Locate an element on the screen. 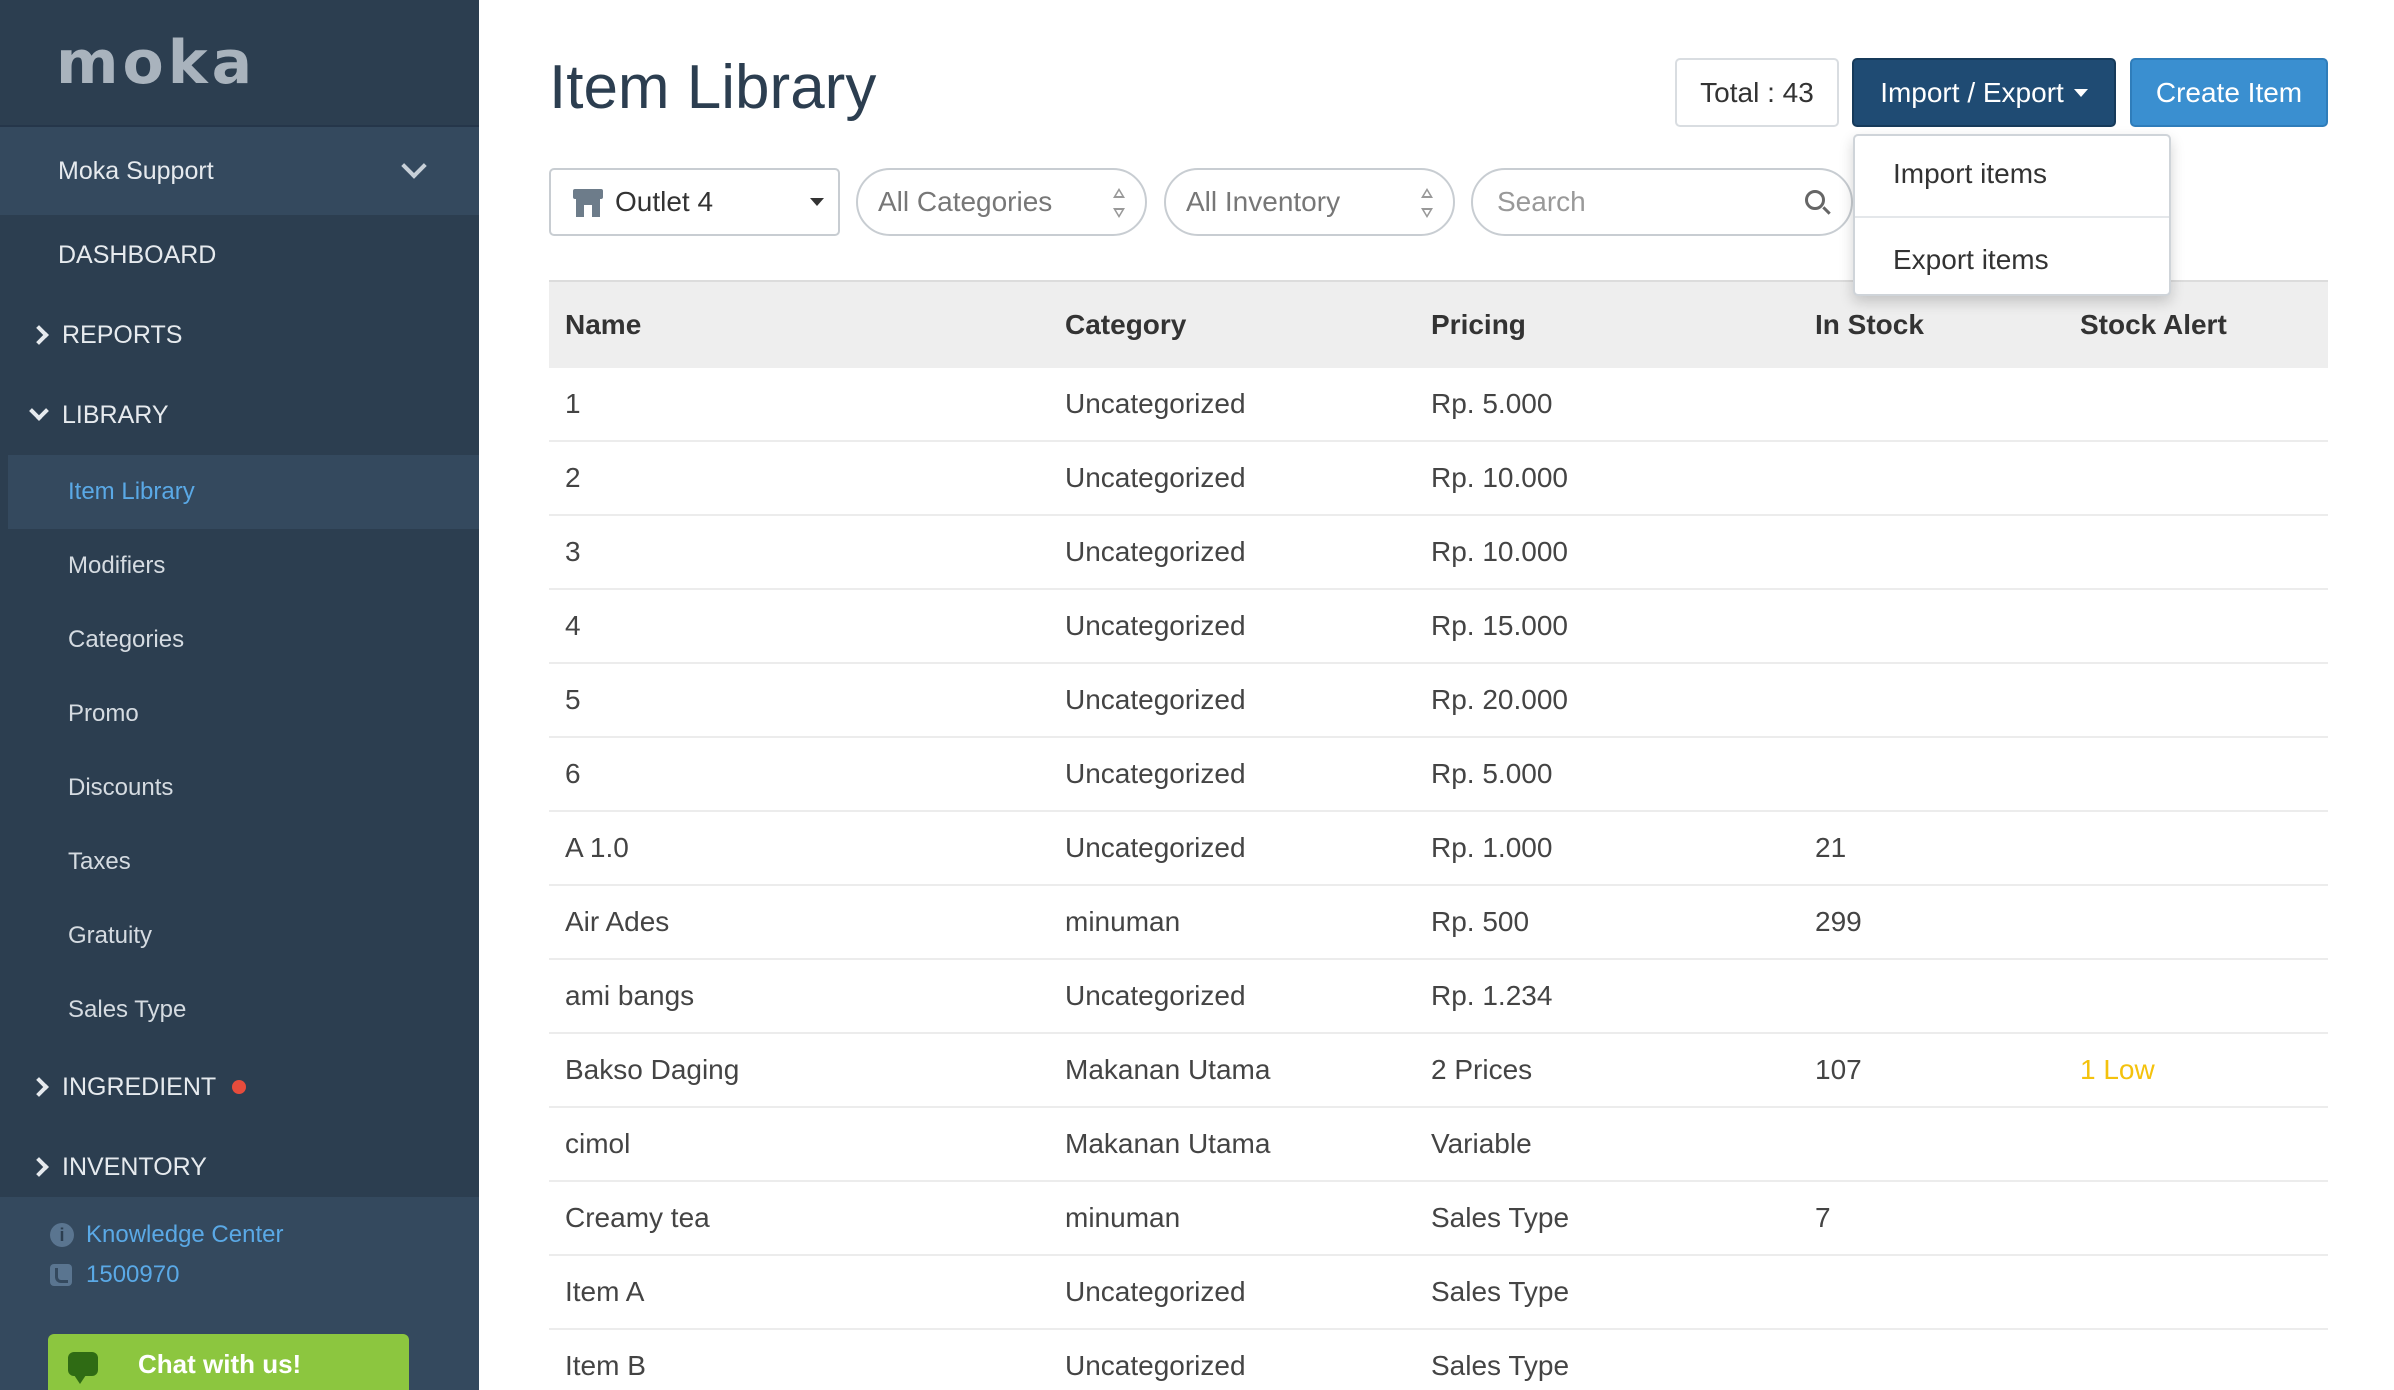  cell-pricing: 2 Prices is located at coordinates (1482, 1069).